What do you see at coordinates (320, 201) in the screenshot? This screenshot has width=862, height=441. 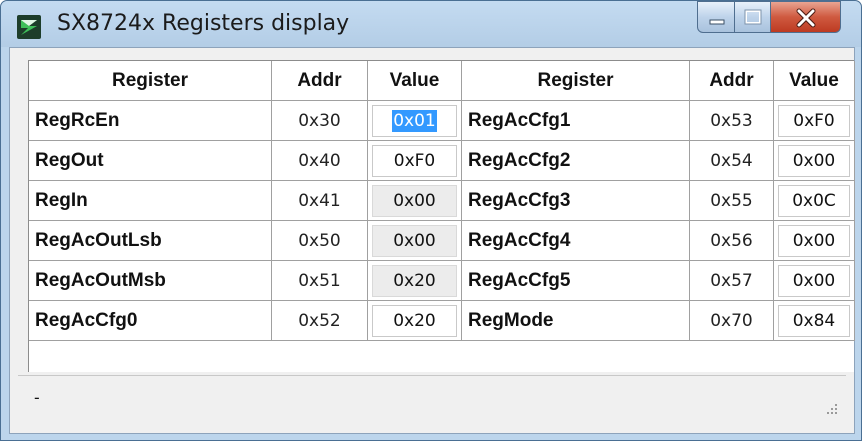 I see `register-addr: 0x41` at bounding box center [320, 201].